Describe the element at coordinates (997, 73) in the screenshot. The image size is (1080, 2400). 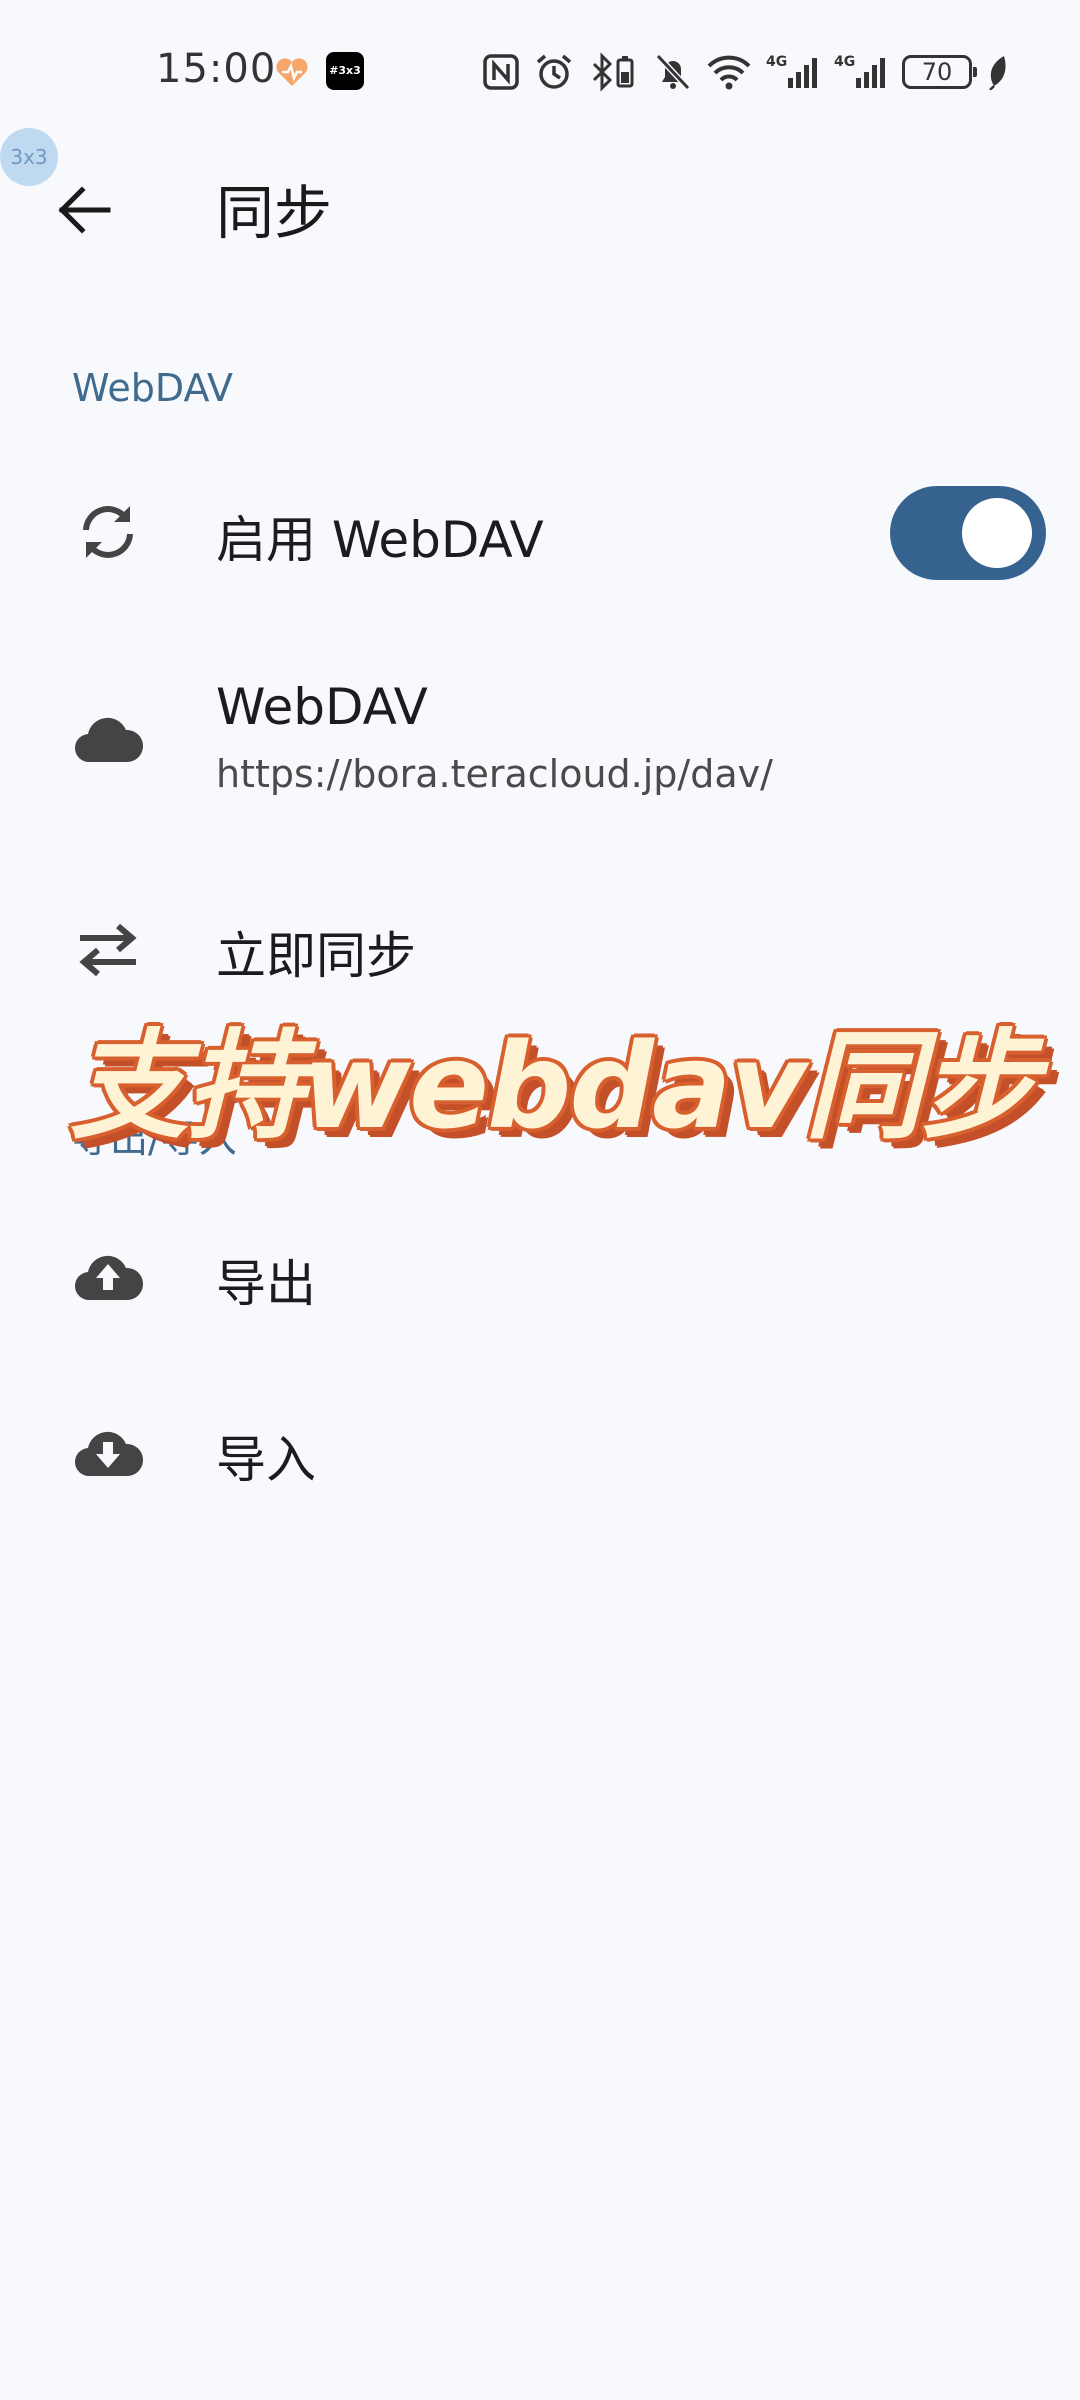
I see `leaf-icon` at that location.